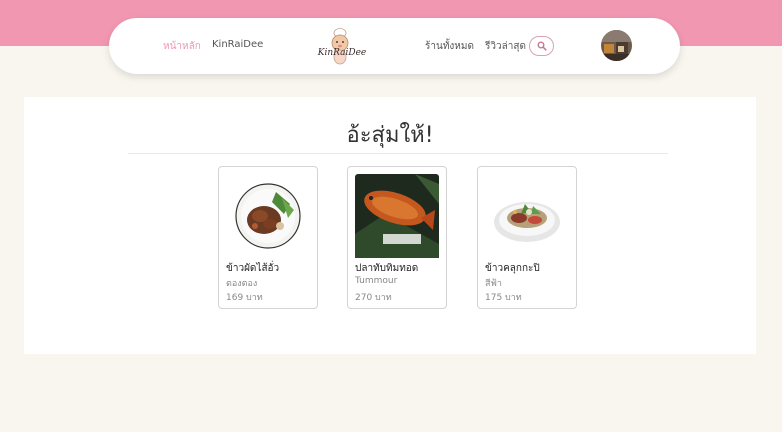  Describe the element at coordinates (616, 45) in the screenshot. I see `user-avatar` at that location.